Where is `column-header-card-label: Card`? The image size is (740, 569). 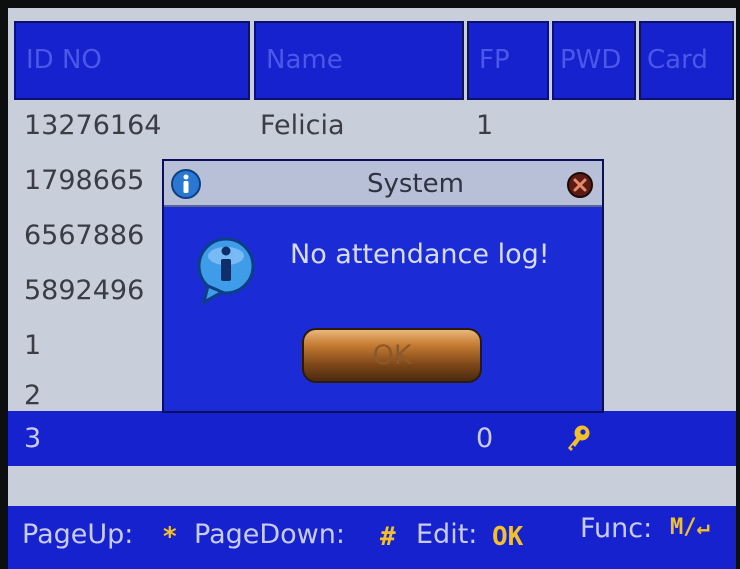 column-header-card-label: Card is located at coordinates (677, 60).